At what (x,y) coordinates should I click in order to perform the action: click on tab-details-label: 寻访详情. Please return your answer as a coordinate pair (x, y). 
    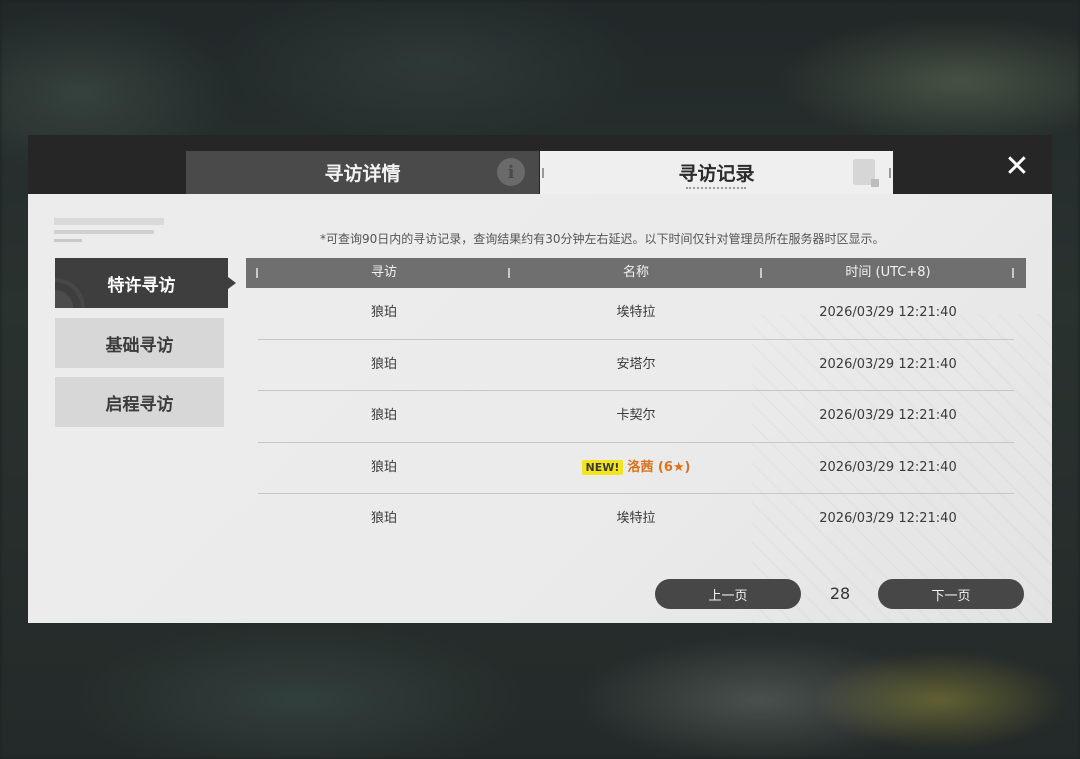
    Looking at the image, I should click on (362, 174).